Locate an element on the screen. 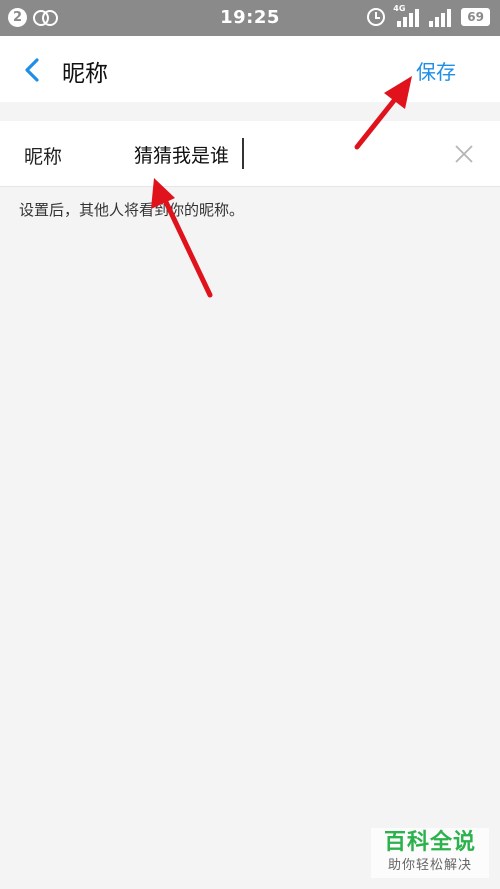 The width and height of the screenshot is (500, 889). text-caret is located at coordinates (243, 153).